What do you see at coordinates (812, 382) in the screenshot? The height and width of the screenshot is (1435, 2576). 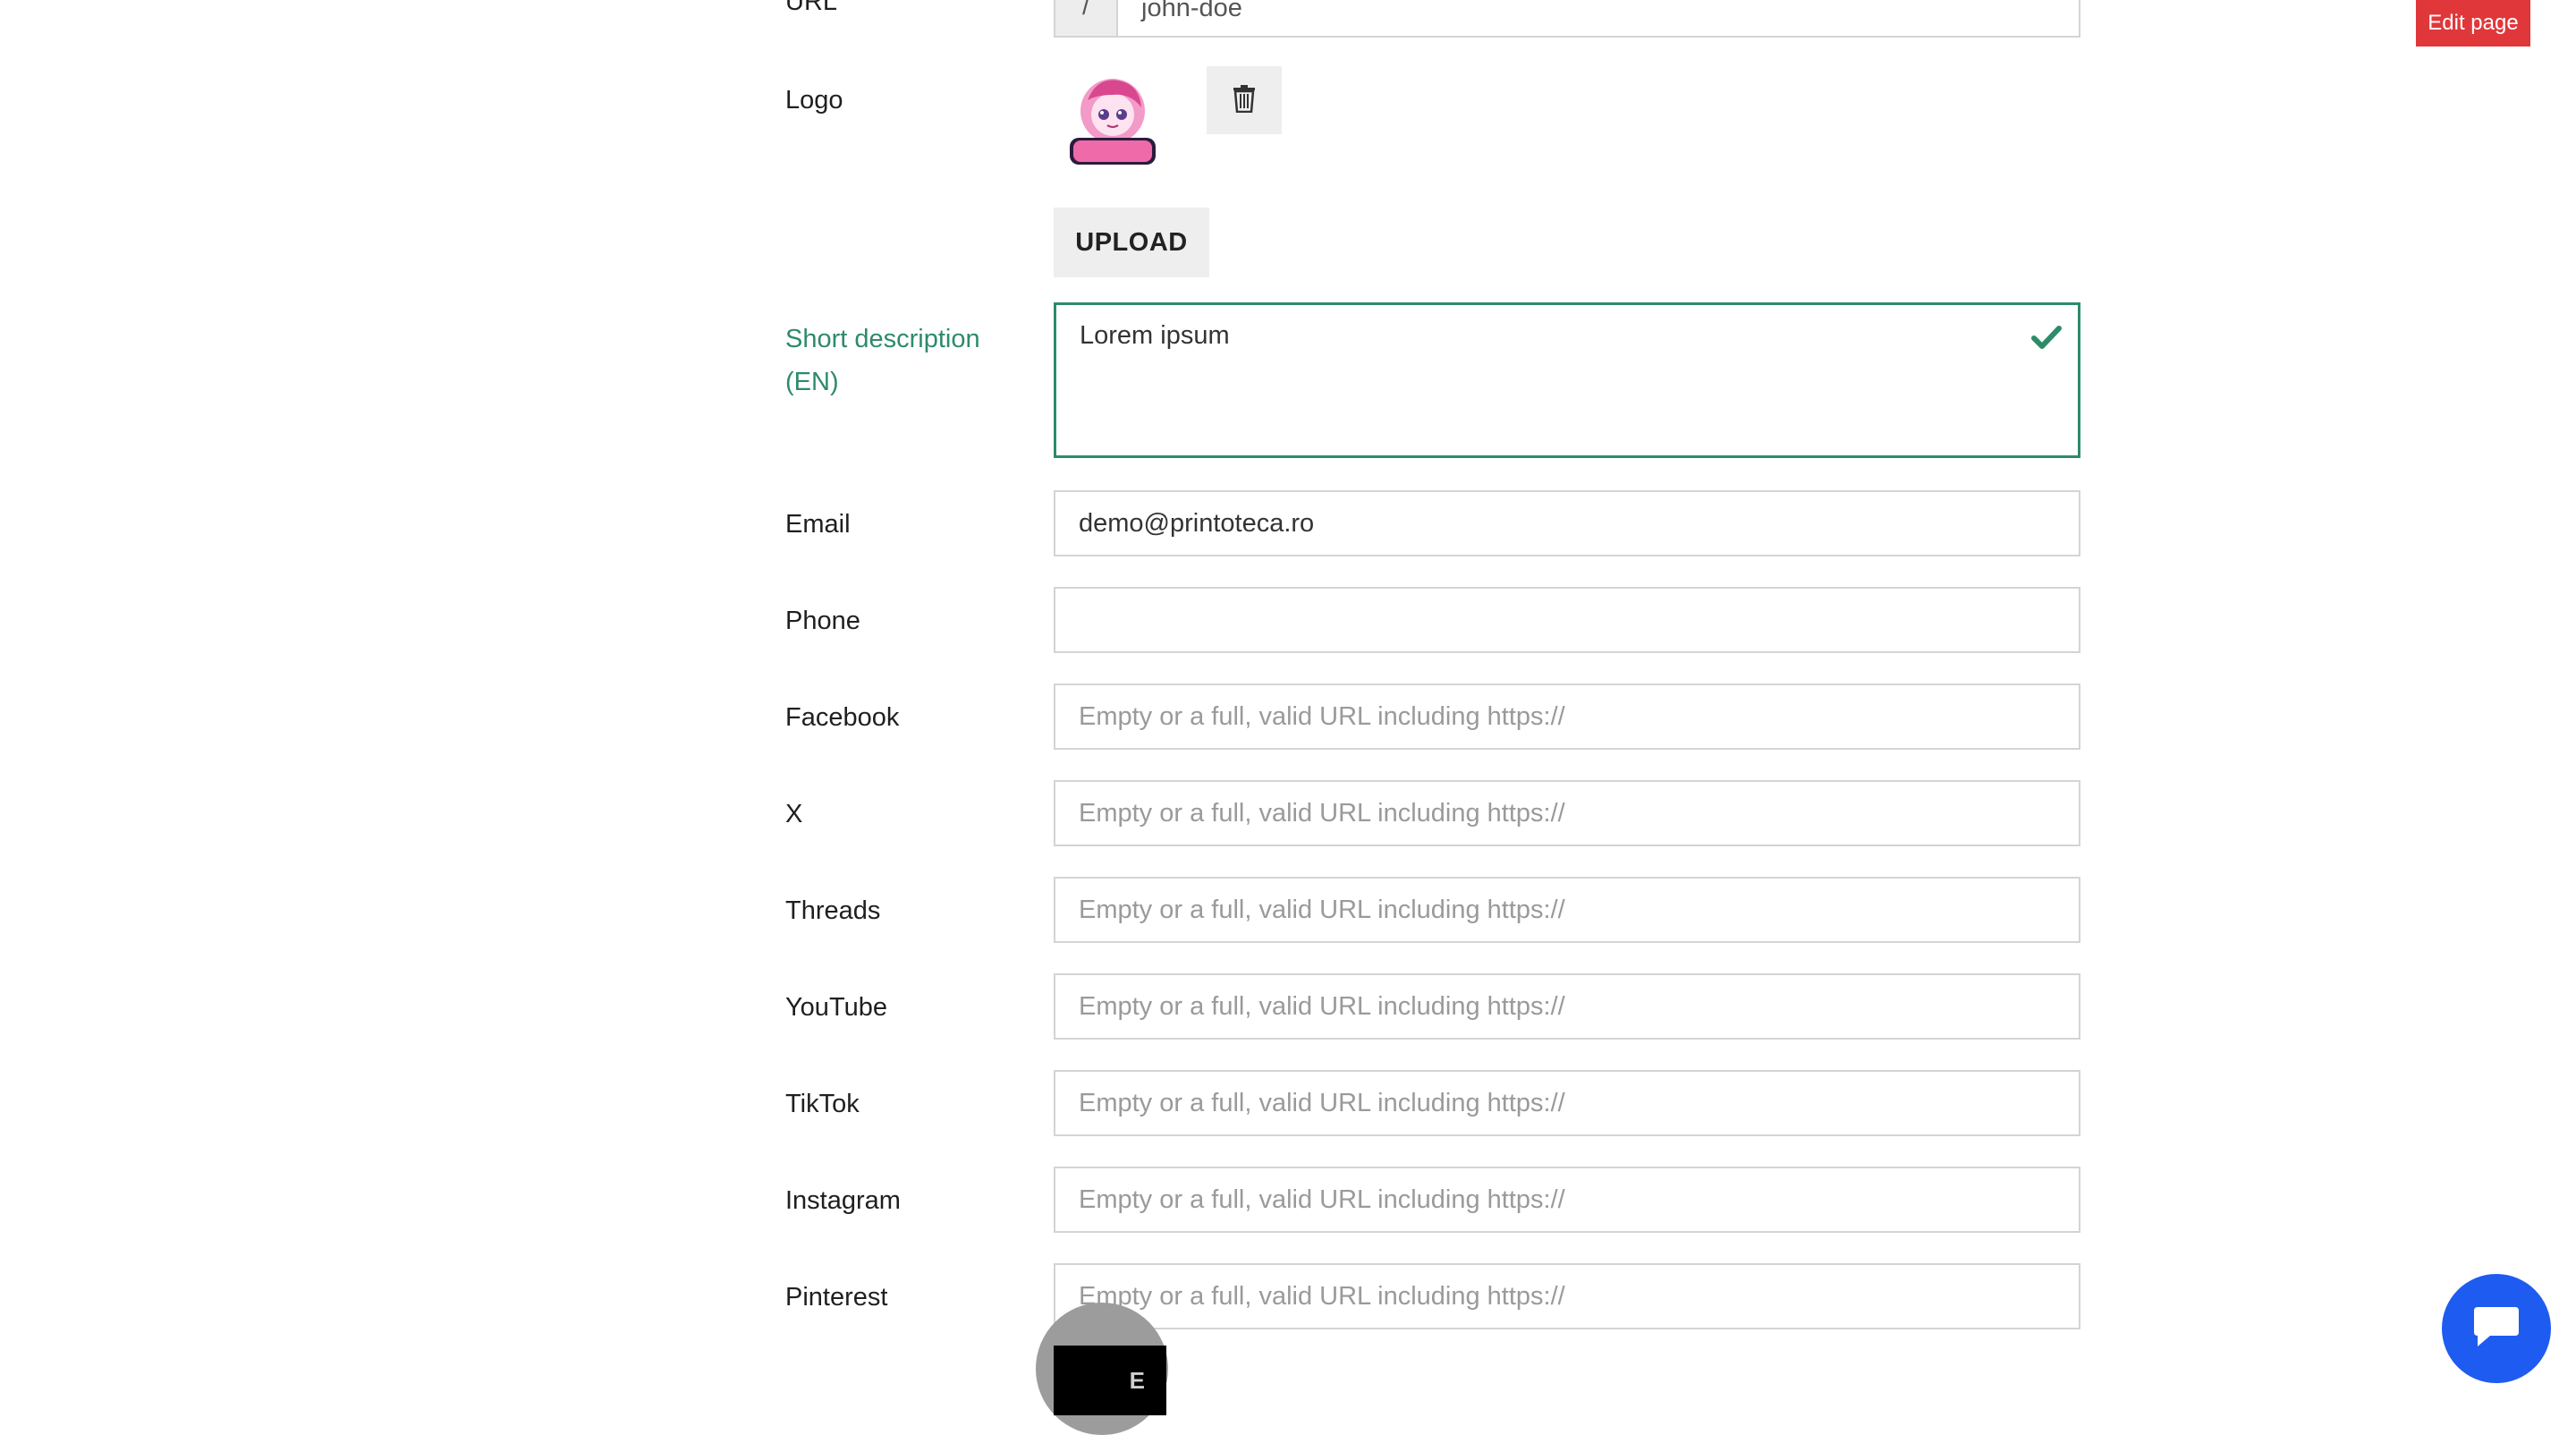 I see `short-description-label-line2: (EN)` at bounding box center [812, 382].